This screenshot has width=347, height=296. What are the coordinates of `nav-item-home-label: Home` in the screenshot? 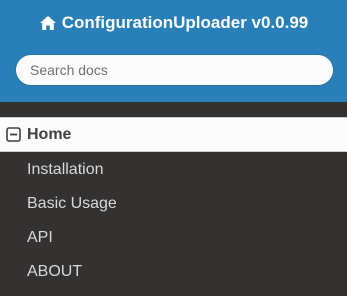 It's located at (49, 134).